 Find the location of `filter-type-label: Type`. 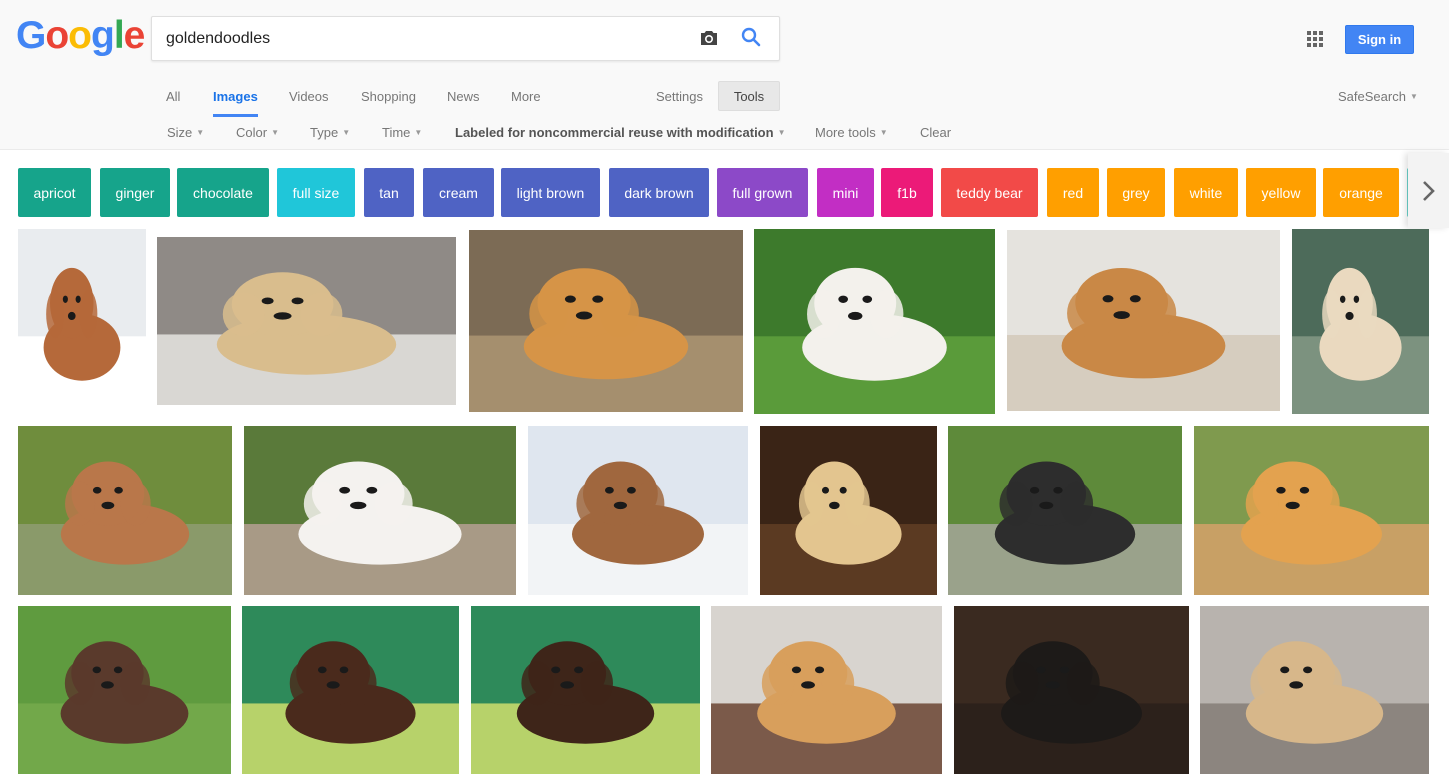

filter-type-label: Type is located at coordinates (324, 132).